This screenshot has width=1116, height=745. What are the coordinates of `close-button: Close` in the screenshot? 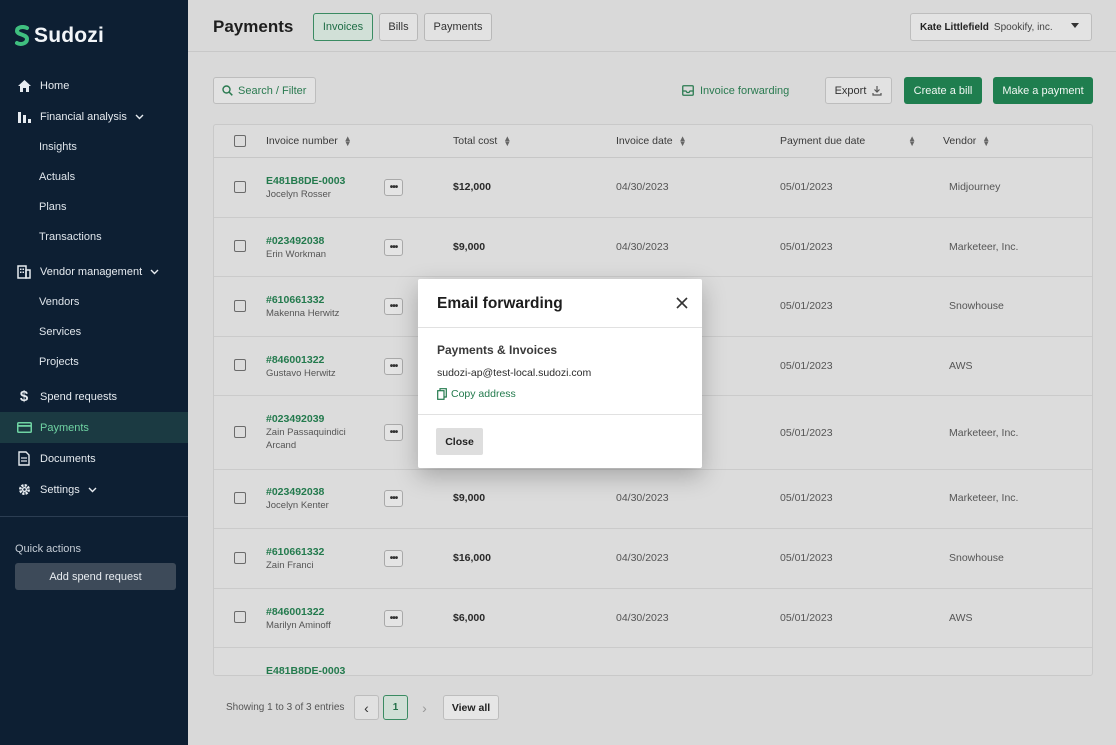 It's located at (459, 441).